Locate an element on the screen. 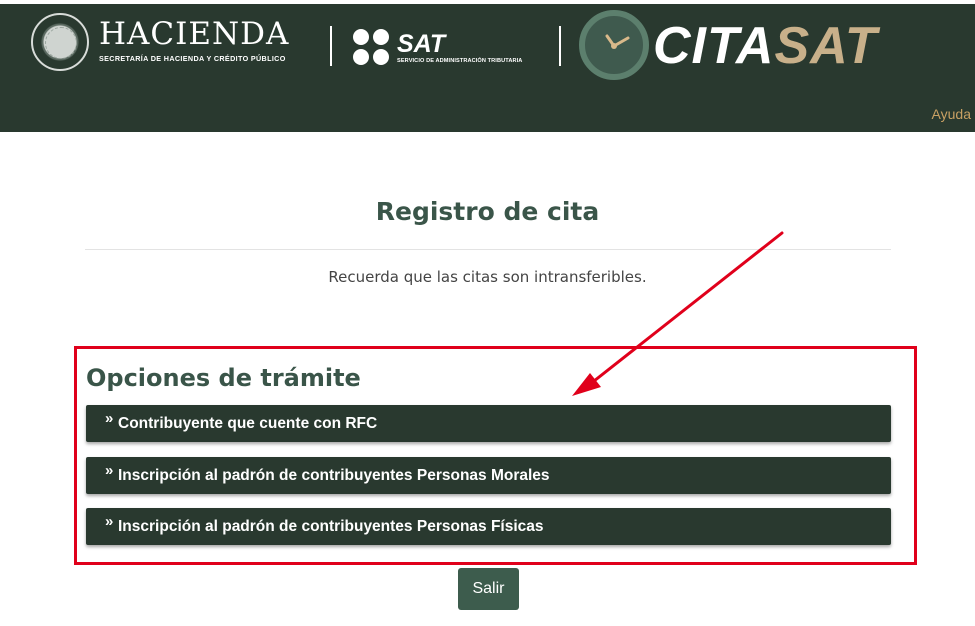  citasat-logo-cita: CITA is located at coordinates (714, 46).